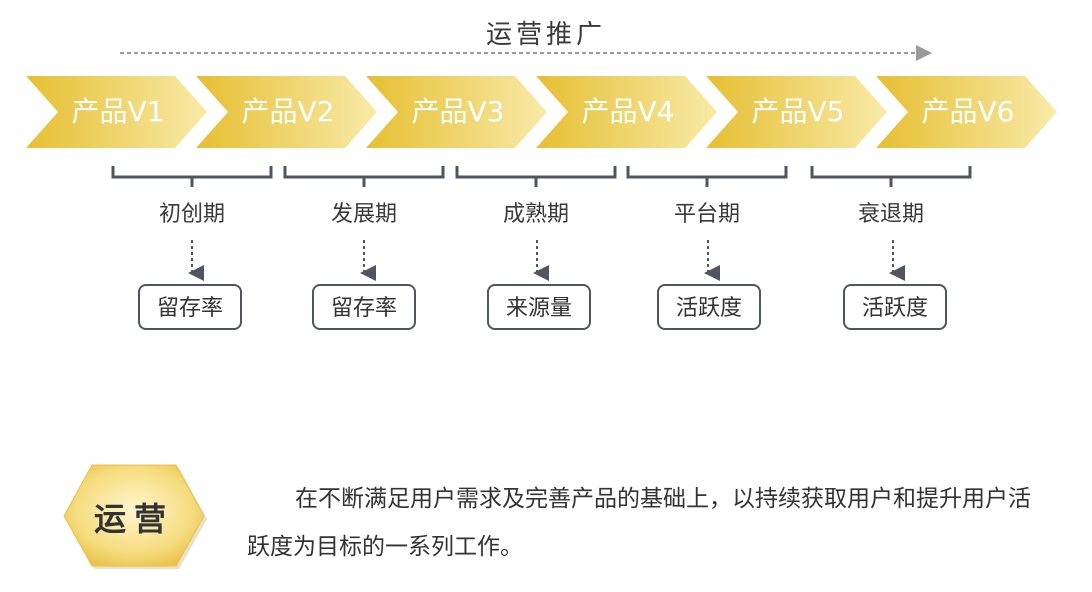  What do you see at coordinates (546, 260) in the screenshot?
I see `stage-arrows` at bounding box center [546, 260].